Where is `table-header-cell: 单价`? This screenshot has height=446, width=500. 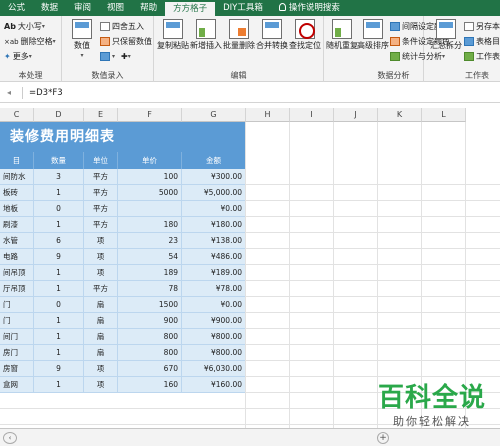
table-header-cell: 单价 is located at coordinates (150, 160).